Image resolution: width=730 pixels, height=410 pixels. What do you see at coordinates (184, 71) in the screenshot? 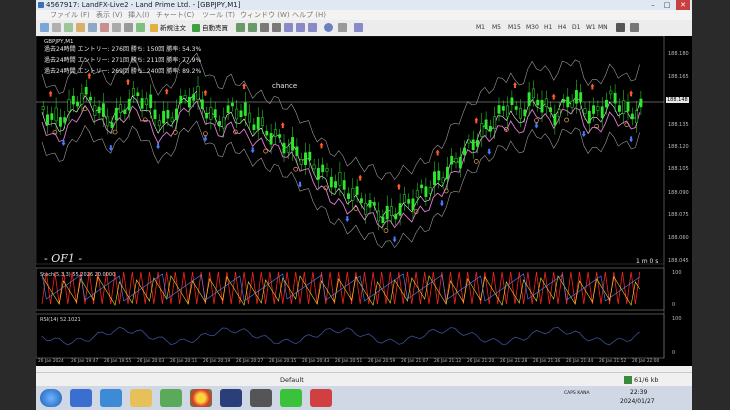
I see `stats-rate: 勝率: 89.2%` at bounding box center [184, 71].